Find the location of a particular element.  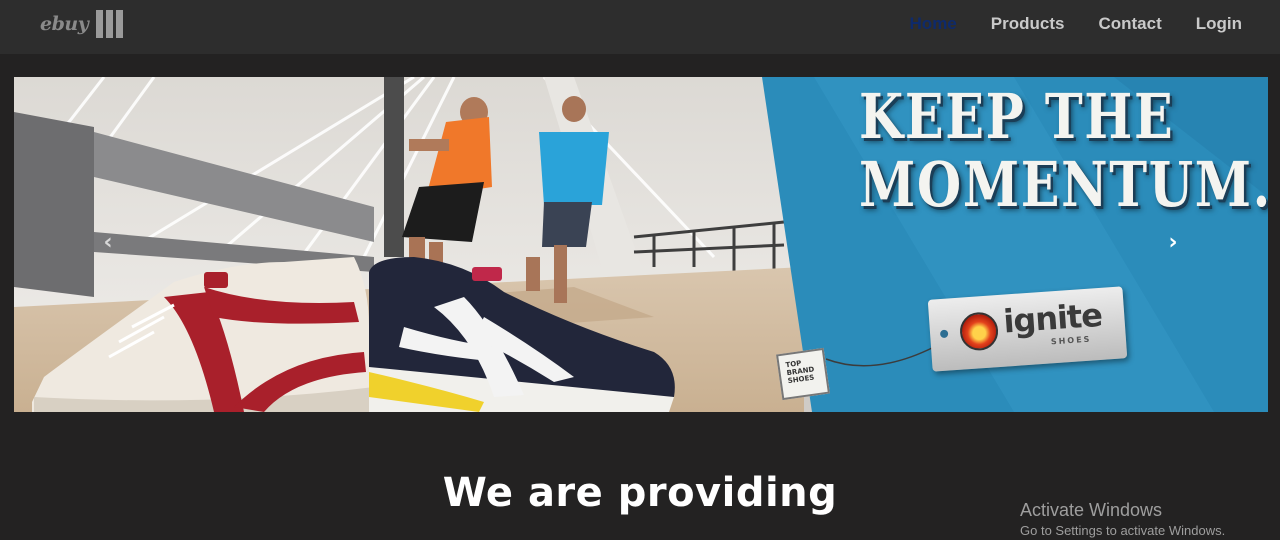

nav-link-home: Home is located at coordinates (933, 24).